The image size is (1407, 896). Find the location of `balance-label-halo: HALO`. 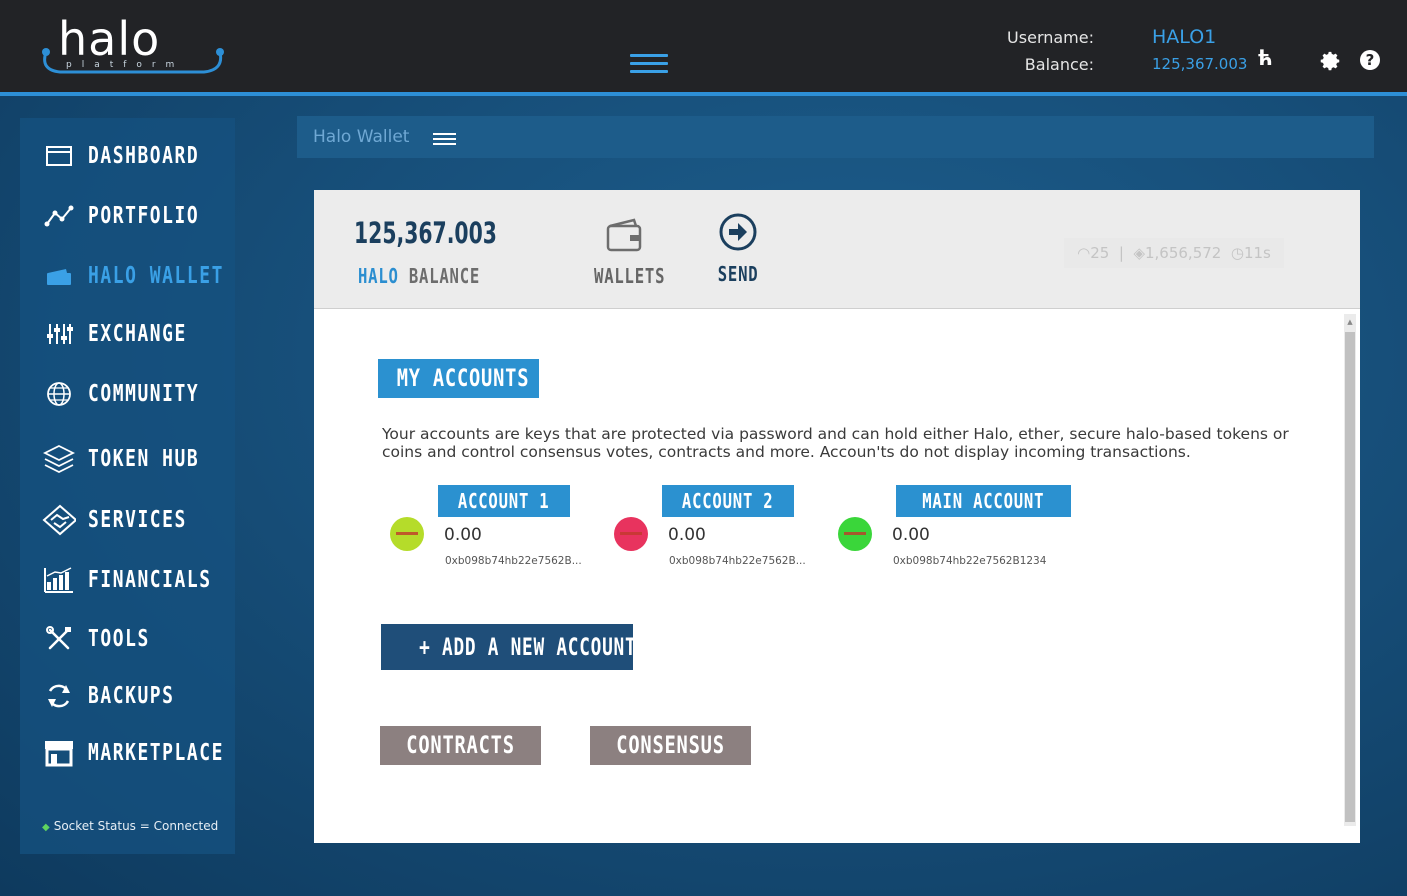

balance-label-halo: HALO is located at coordinates (378, 276).